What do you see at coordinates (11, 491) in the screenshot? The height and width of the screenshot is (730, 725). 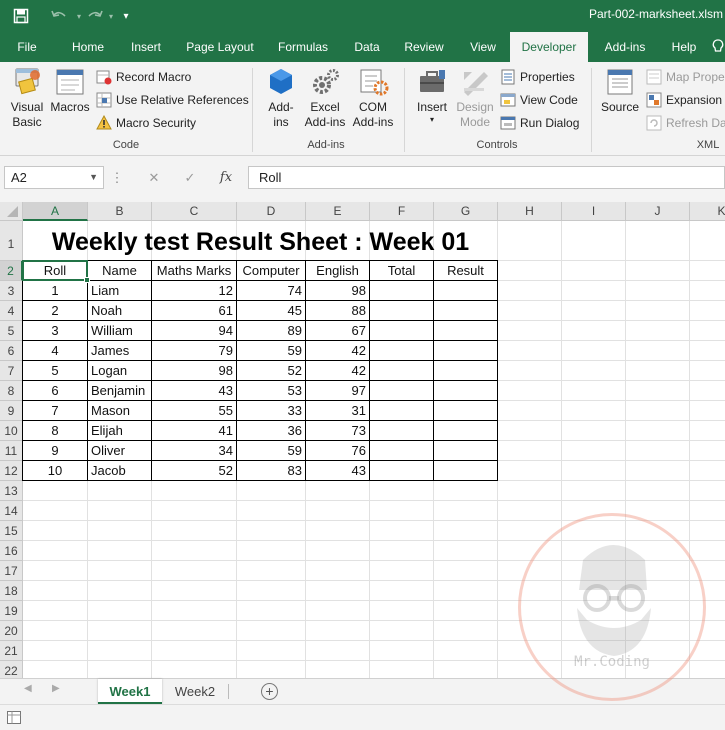 I see `row-header-13: 13` at bounding box center [11, 491].